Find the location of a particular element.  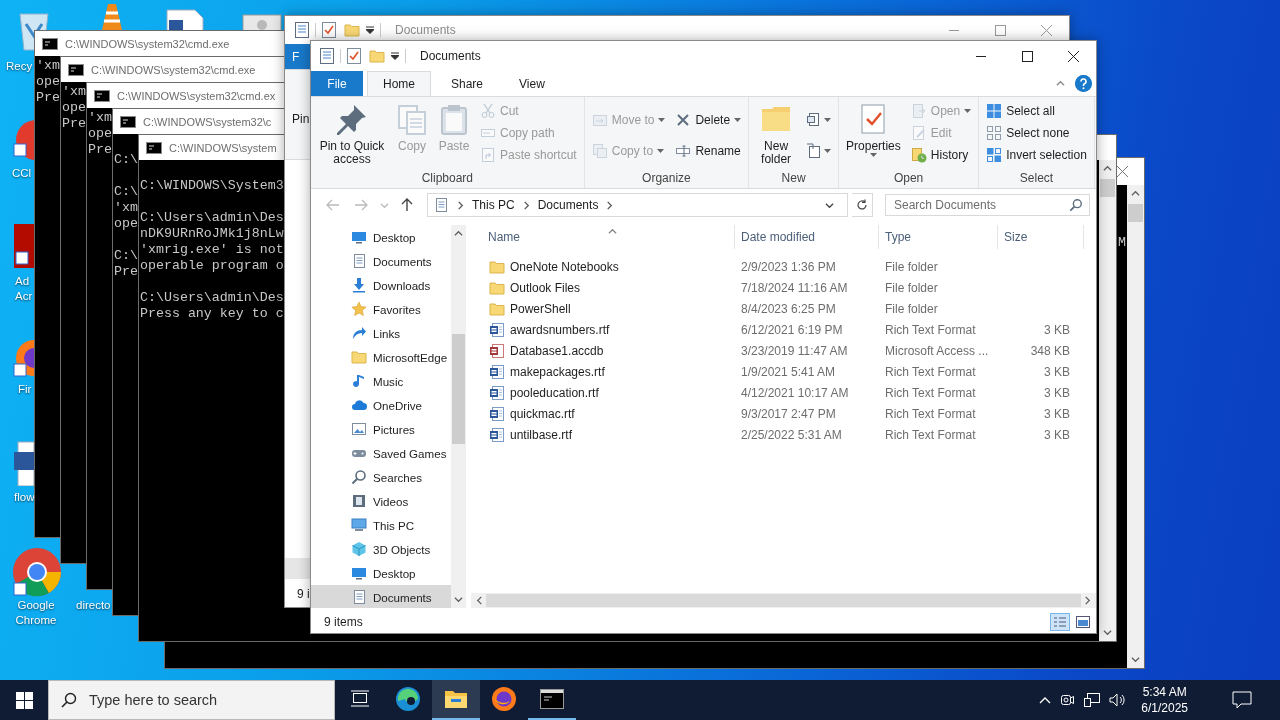

volume-icon is located at coordinates (1118, 700).